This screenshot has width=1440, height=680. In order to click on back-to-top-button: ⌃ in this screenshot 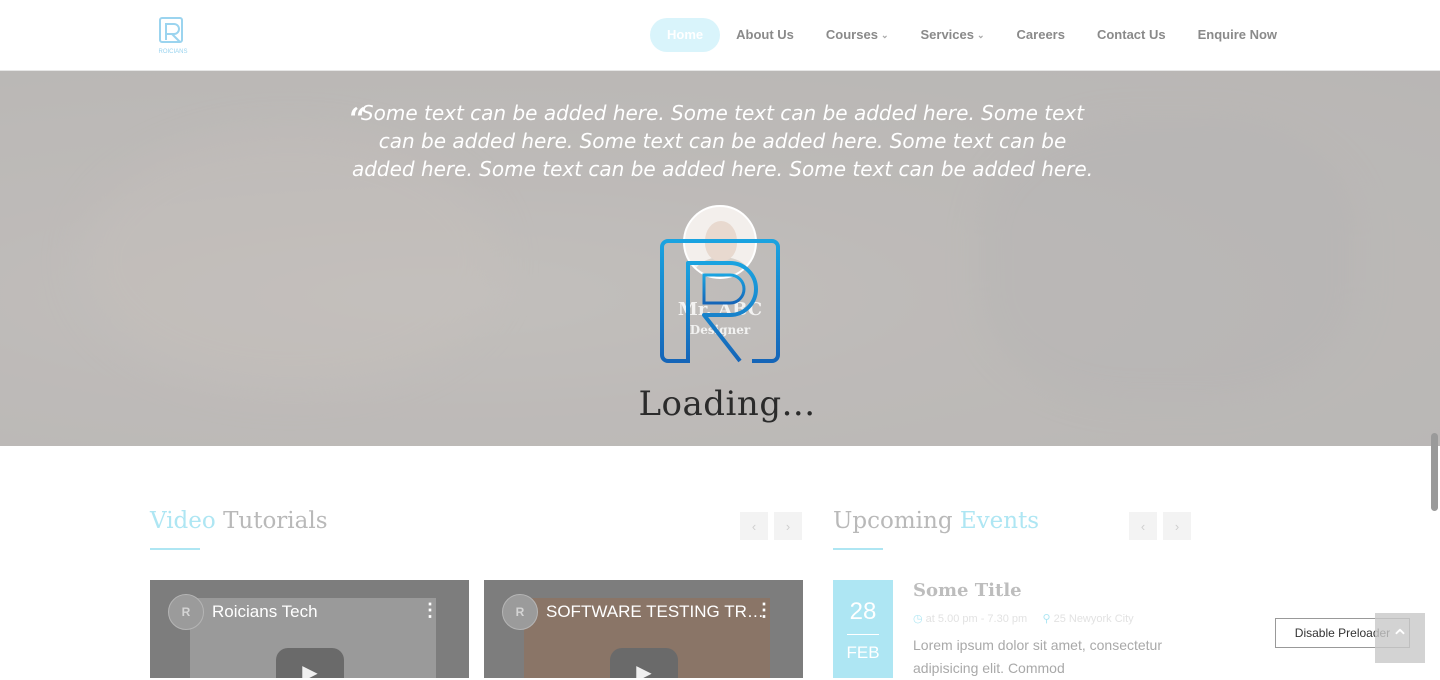, I will do `click(1400, 638)`.